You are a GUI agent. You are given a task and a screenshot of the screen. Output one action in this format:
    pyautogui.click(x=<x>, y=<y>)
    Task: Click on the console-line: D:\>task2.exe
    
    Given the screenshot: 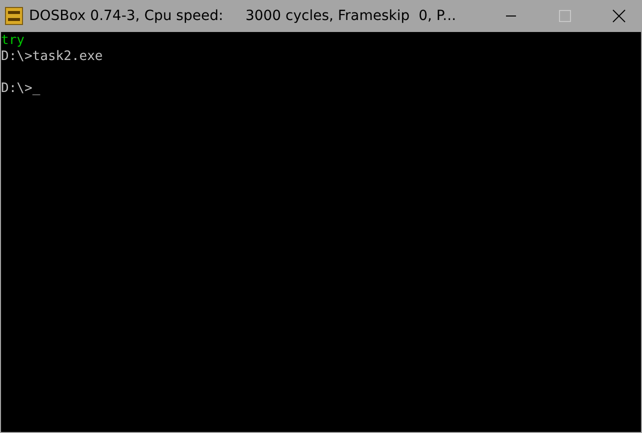 What is the action you would take?
    pyautogui.click(x=52, y=57)
    